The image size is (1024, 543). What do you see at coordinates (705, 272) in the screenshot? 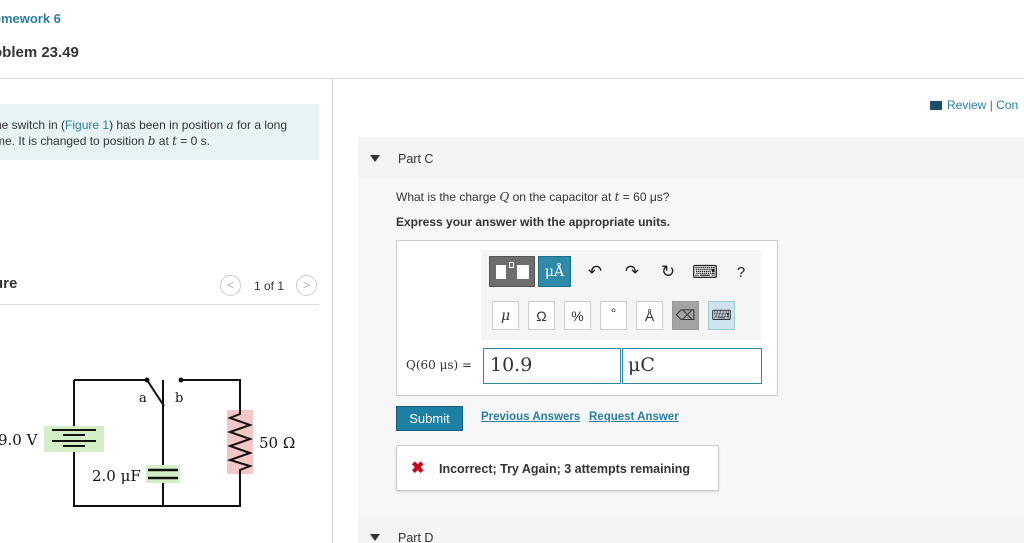
I see `keyboard-icon: ⌨` at bounding box center [705, 272].